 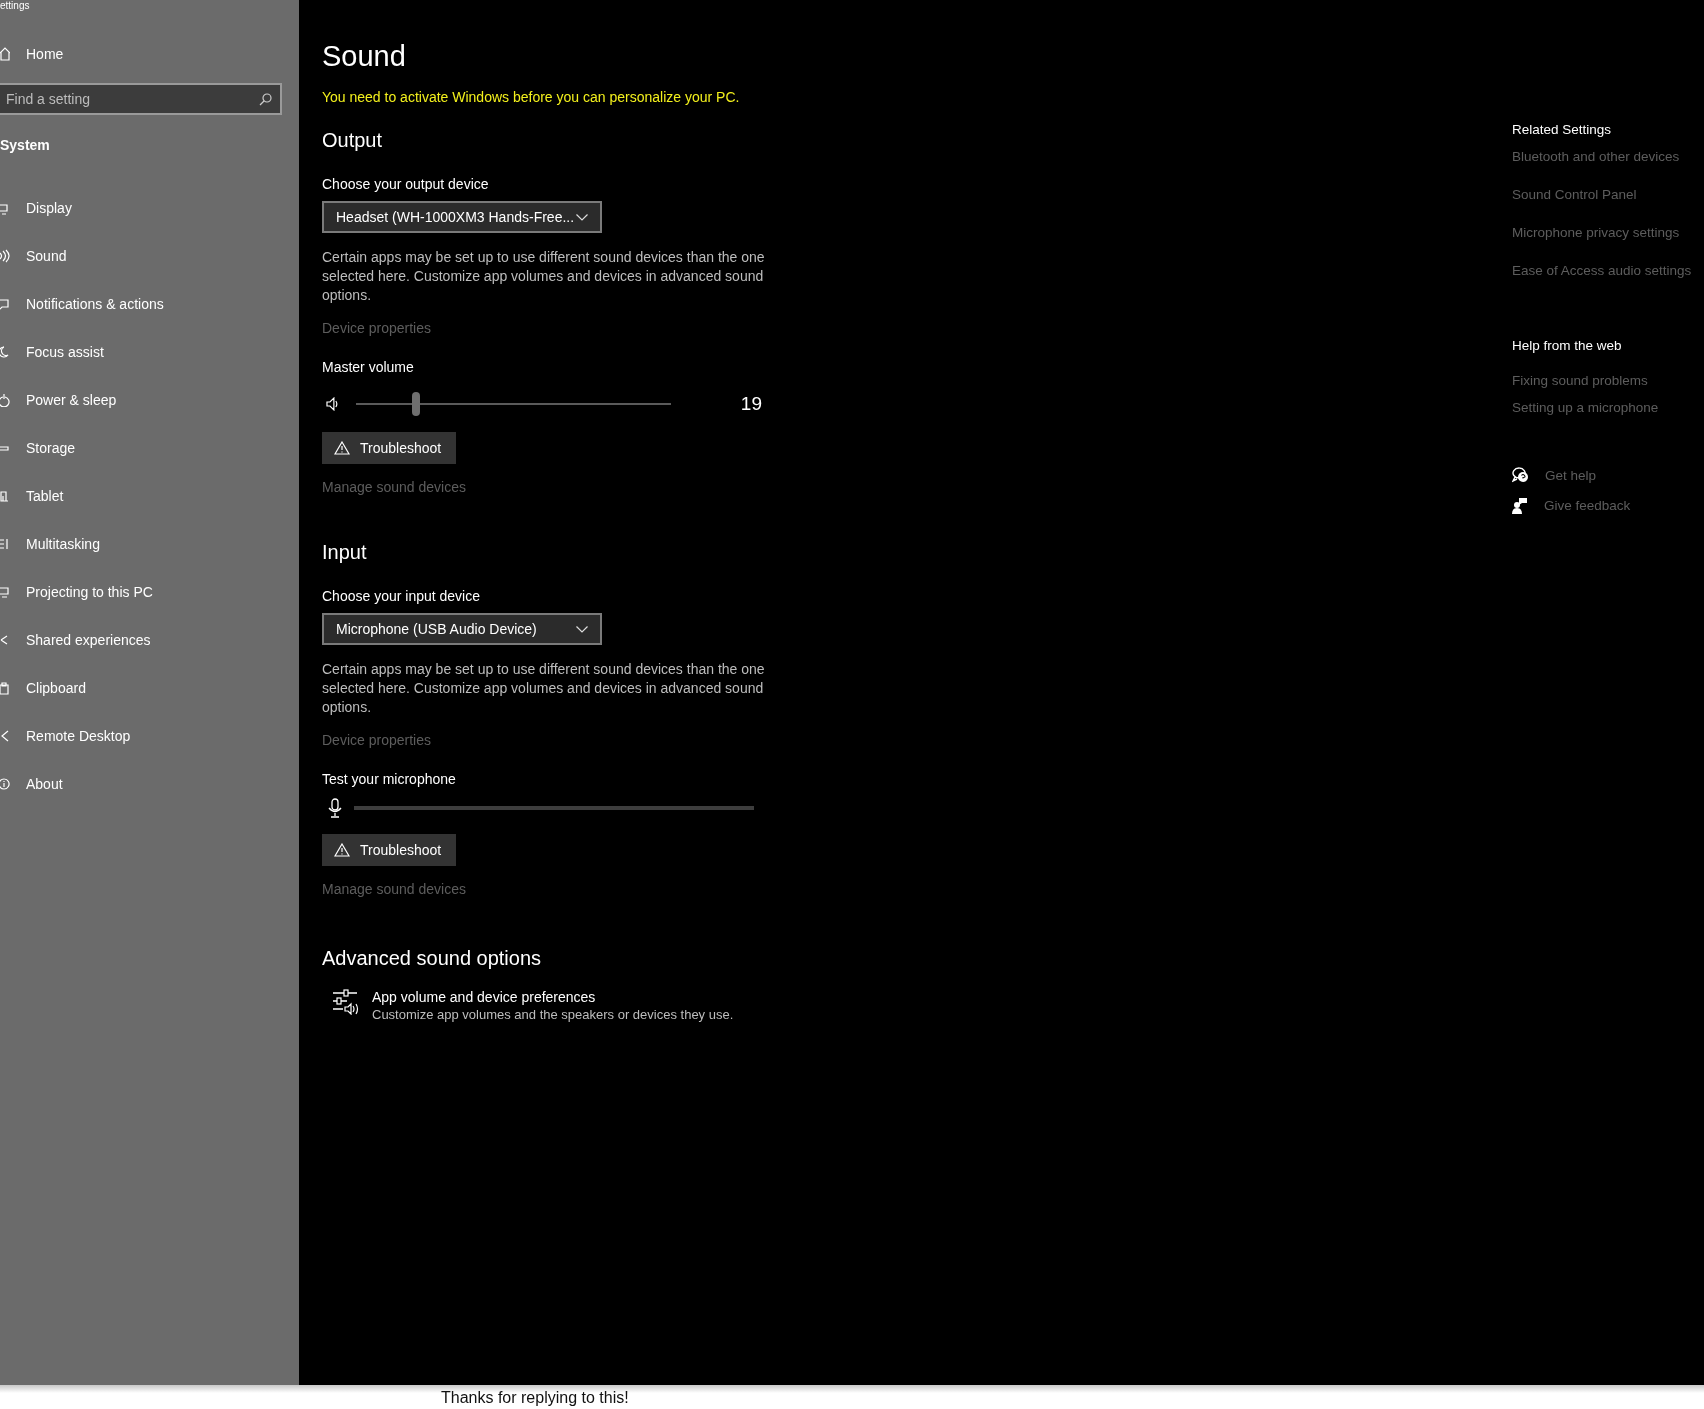 I want to click on help-link: Setting up a microphone, so click(x=1585, y=407).